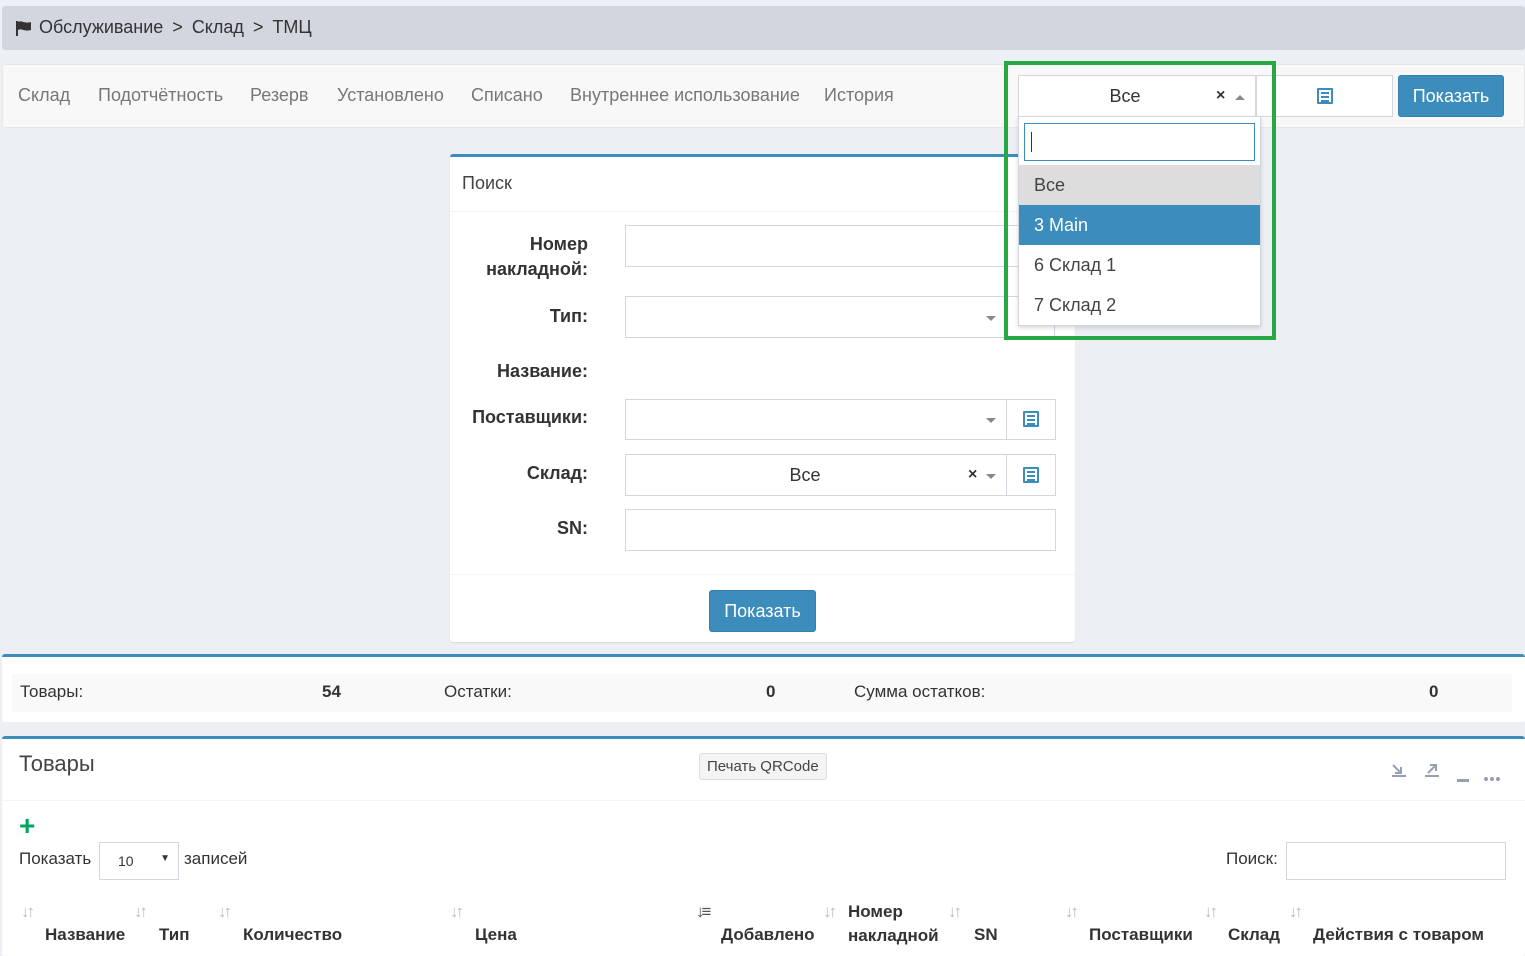 This screenshot has height=956, width=1525. What do you see at coordinates (1139, 265) in the screenshot?
I see `dropdown-option-warehouse-1: 6 Склад 1` at bounding box center [1139, 265].